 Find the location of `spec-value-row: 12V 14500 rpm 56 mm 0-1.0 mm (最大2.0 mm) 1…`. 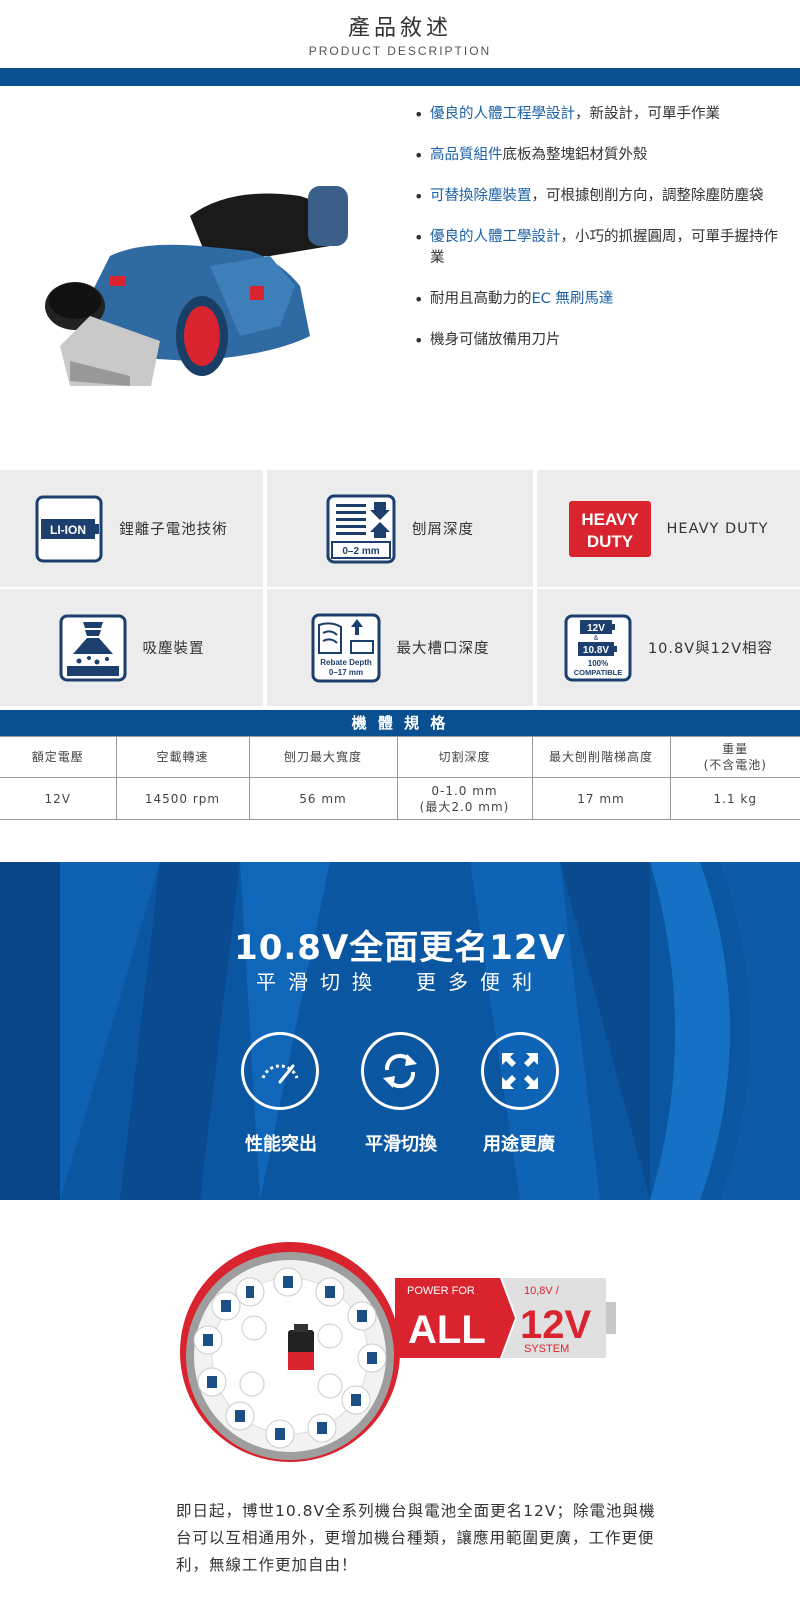

spec-value-row: 12V 14500 rpm 56 mm 0-1.0 mm (最大2.0 mm) 1… is located at coordinates (400, 798).